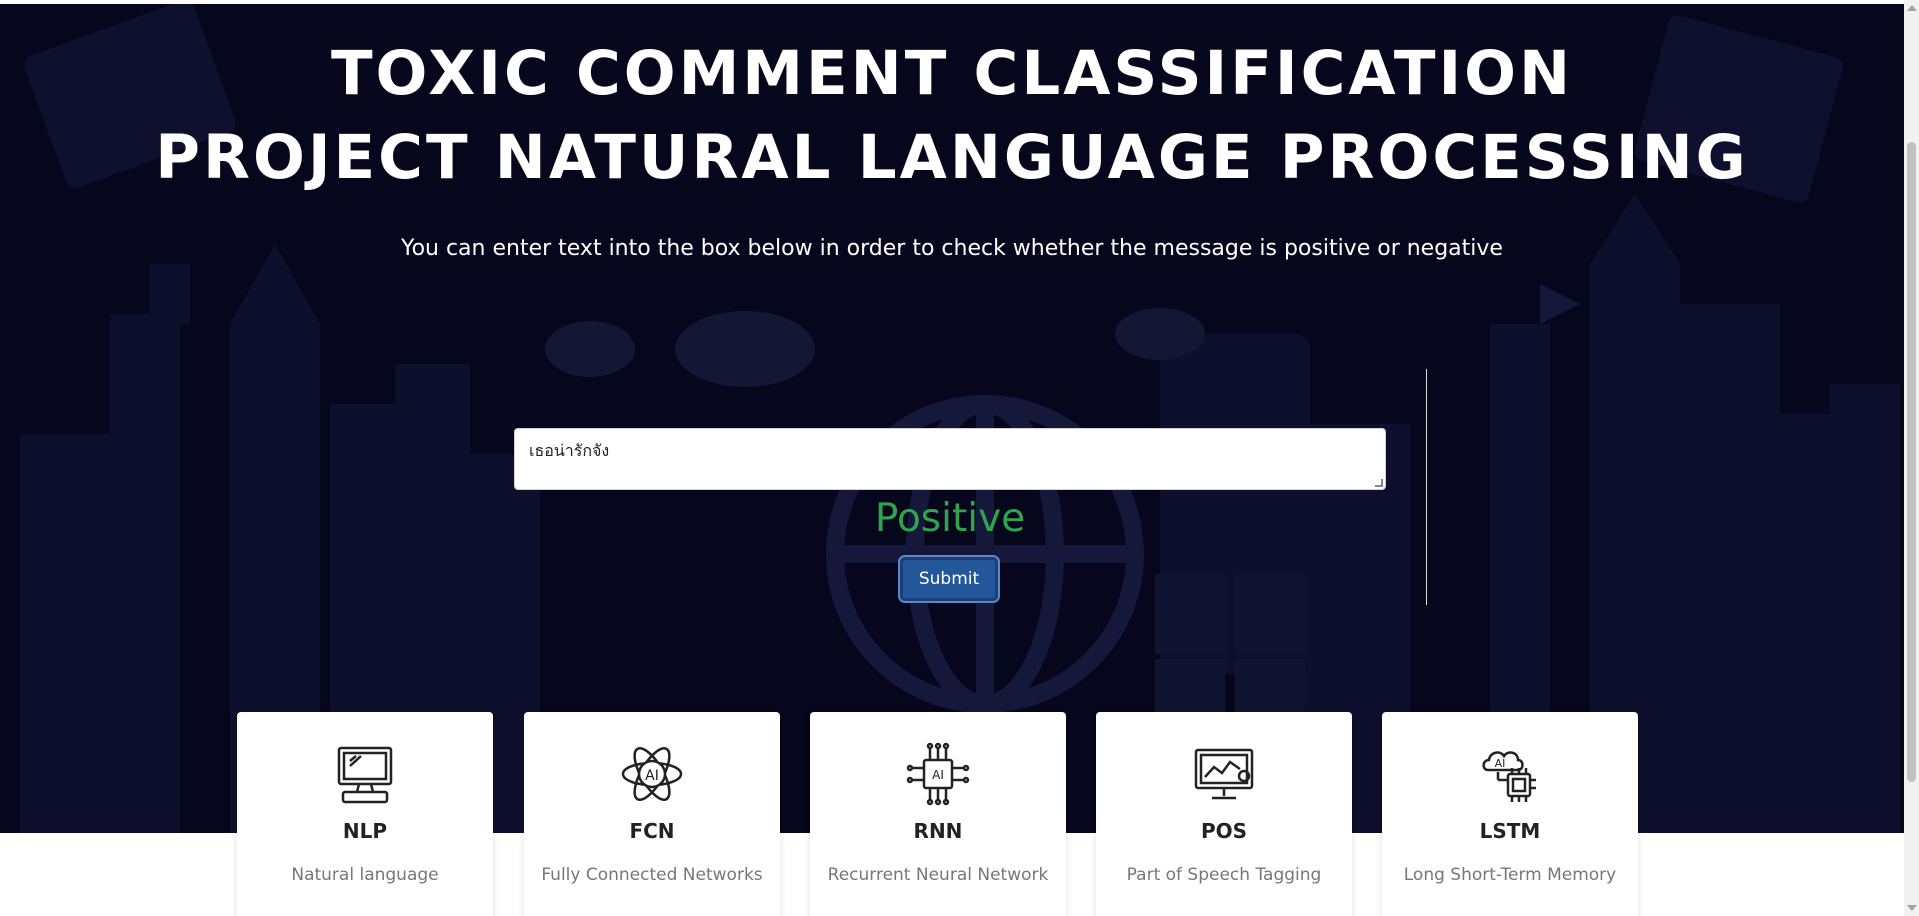 The height and width of the screenshot is (916, 1919). Describe the element at coordinates (950, 518) in the screenshot. I see `classification-result: Positive` at that location.